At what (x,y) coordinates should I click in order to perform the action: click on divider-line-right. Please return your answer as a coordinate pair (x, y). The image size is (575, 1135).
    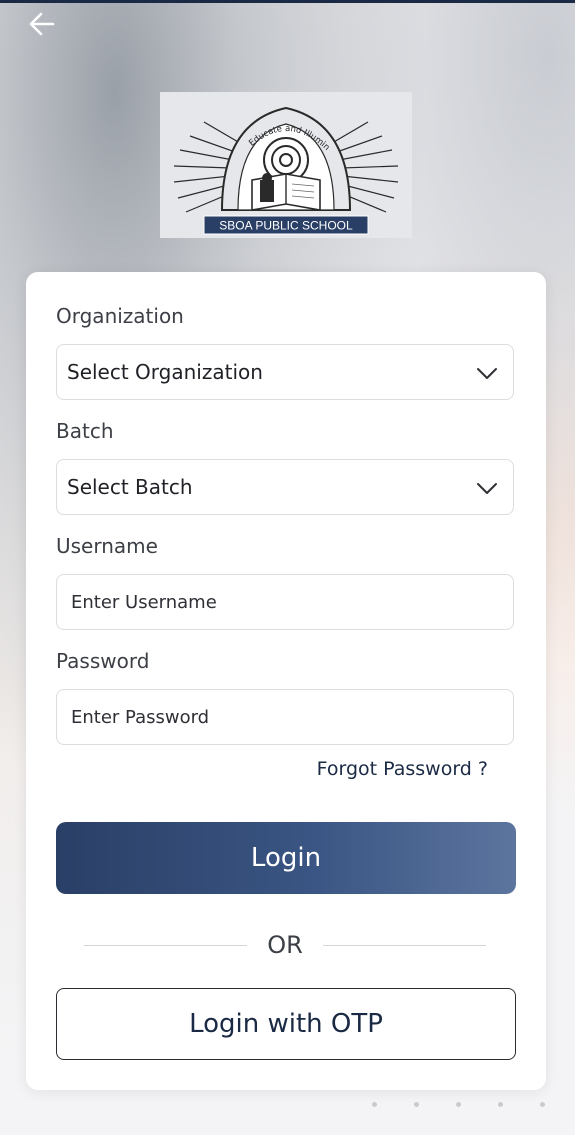
    Looking at the image, I should click on (404, 945).